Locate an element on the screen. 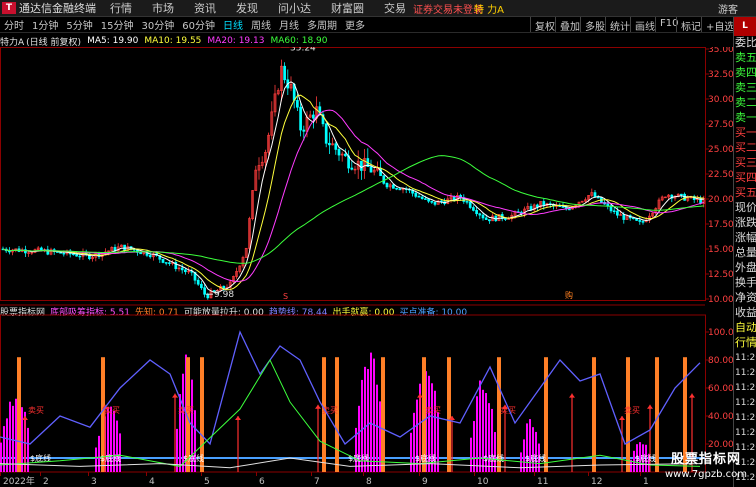 This screenshot has width=756, height=487. panel-badge: L is located at coordinates (745, 26).